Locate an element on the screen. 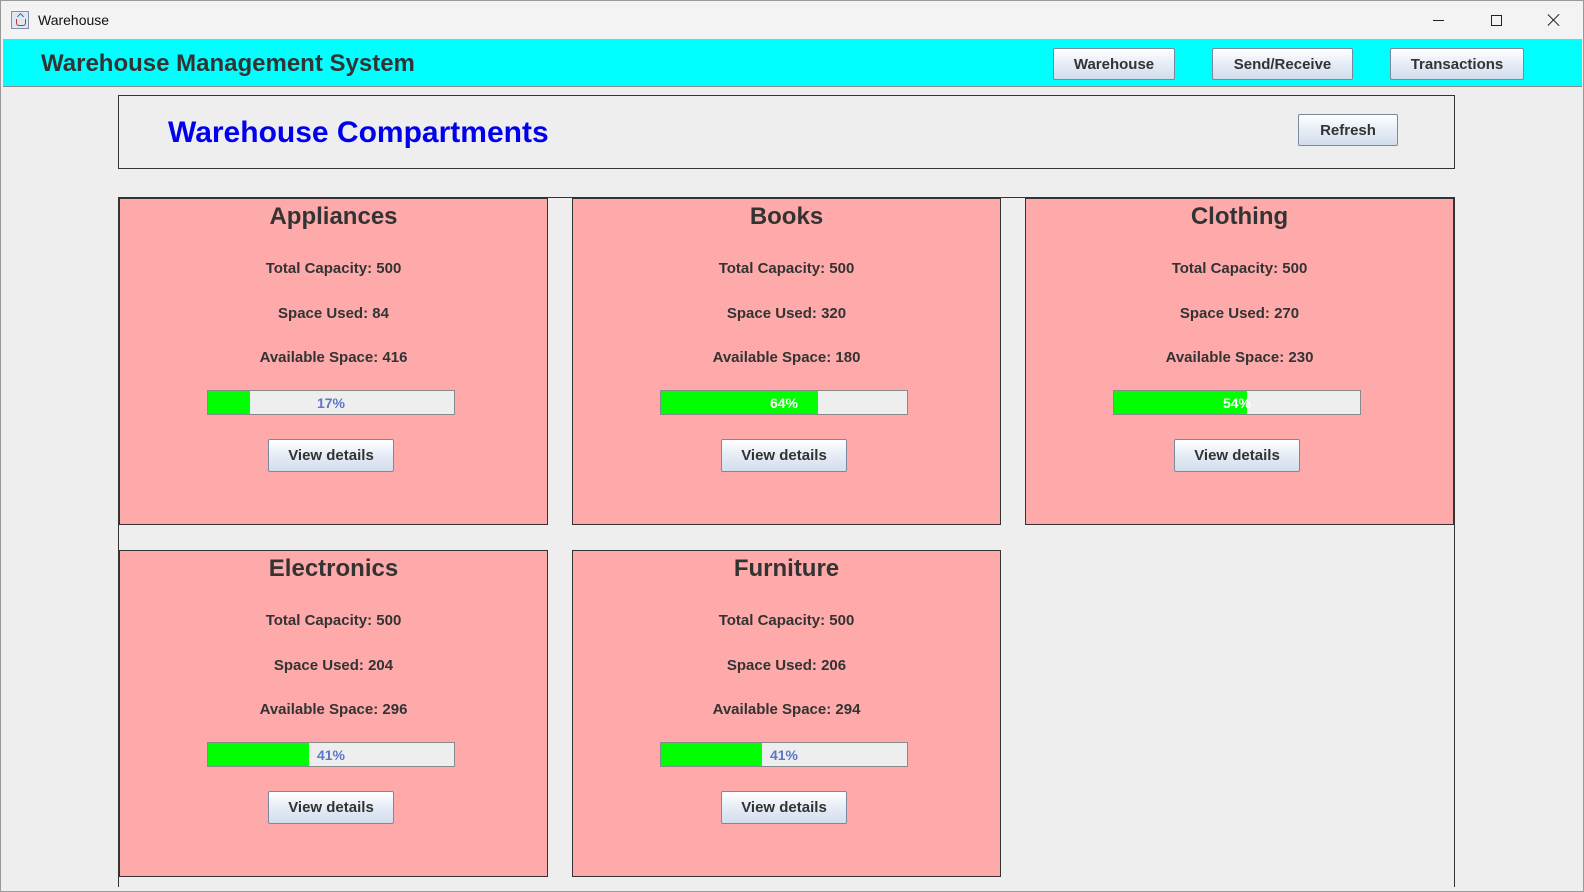  available-space: Available Space: 294 is located at coordinates (786, 709).